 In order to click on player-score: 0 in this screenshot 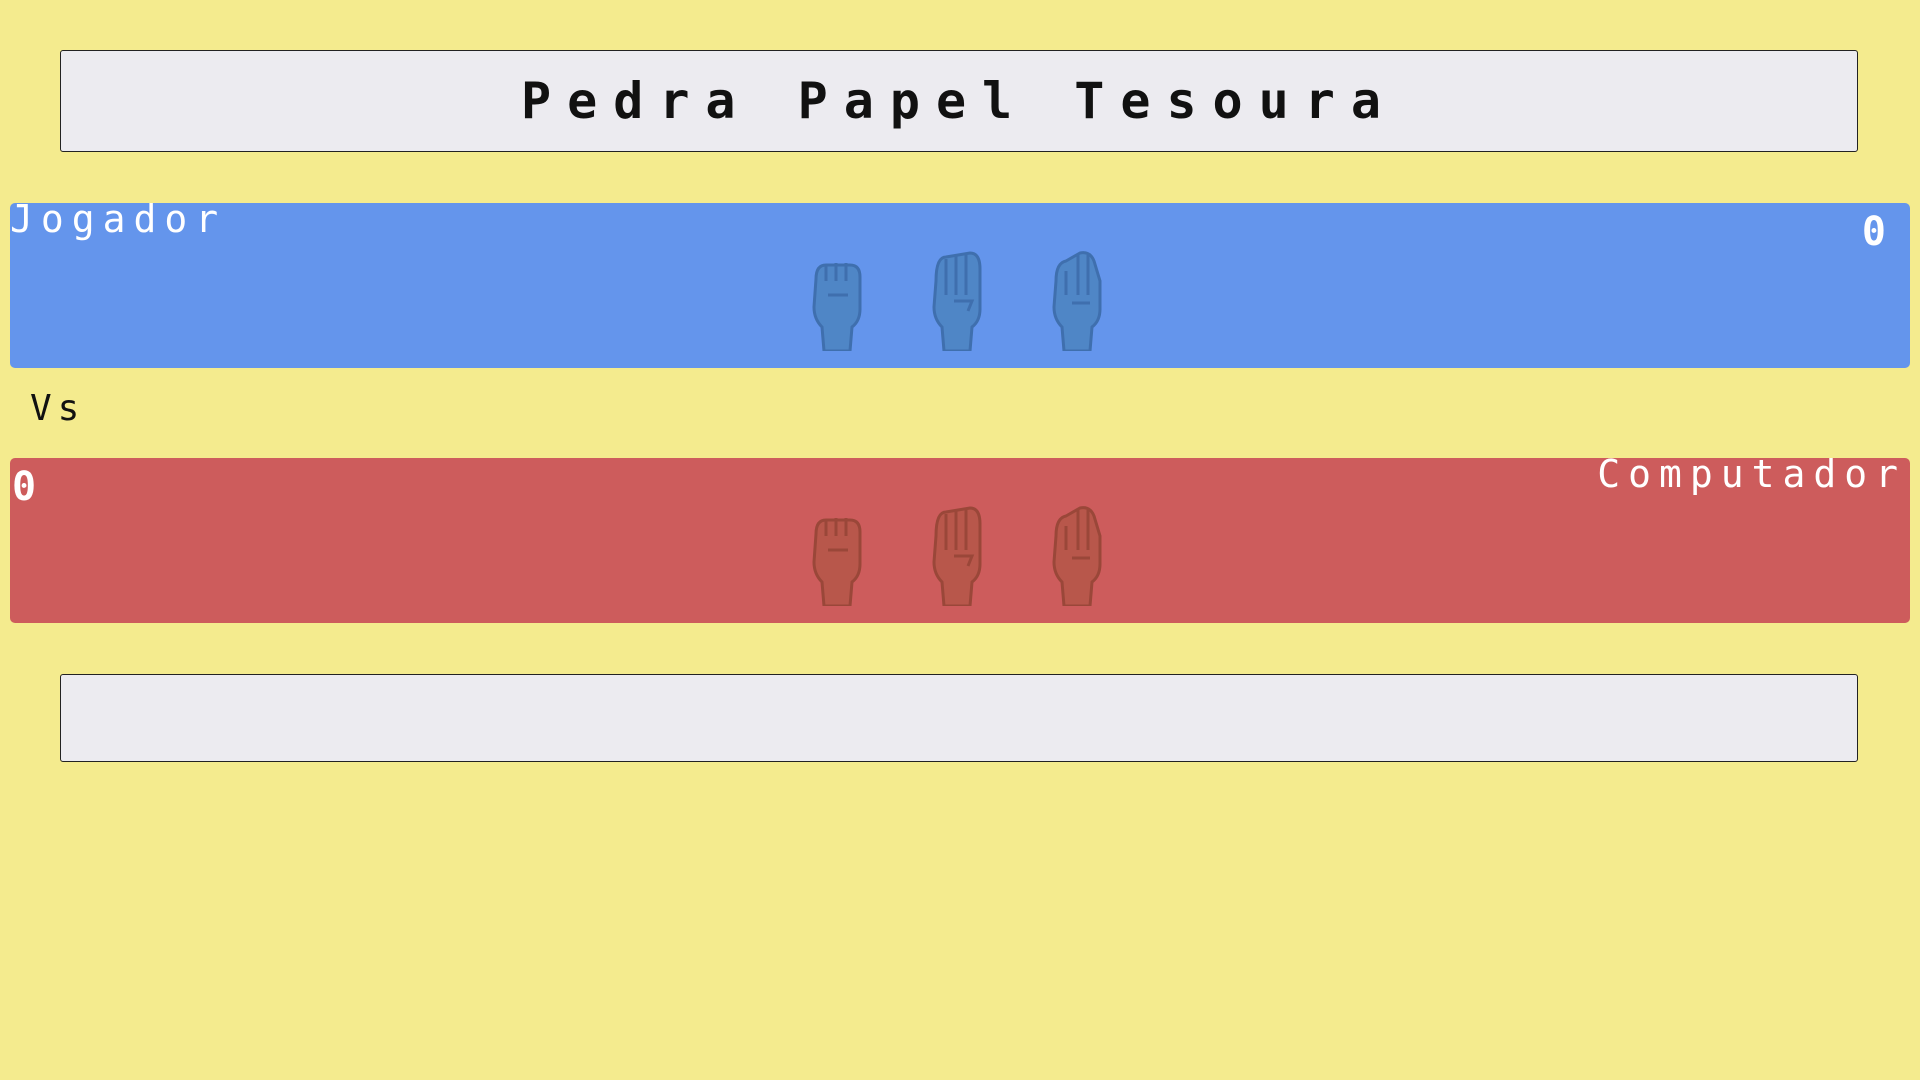, I will do `click(1873, 232)`.